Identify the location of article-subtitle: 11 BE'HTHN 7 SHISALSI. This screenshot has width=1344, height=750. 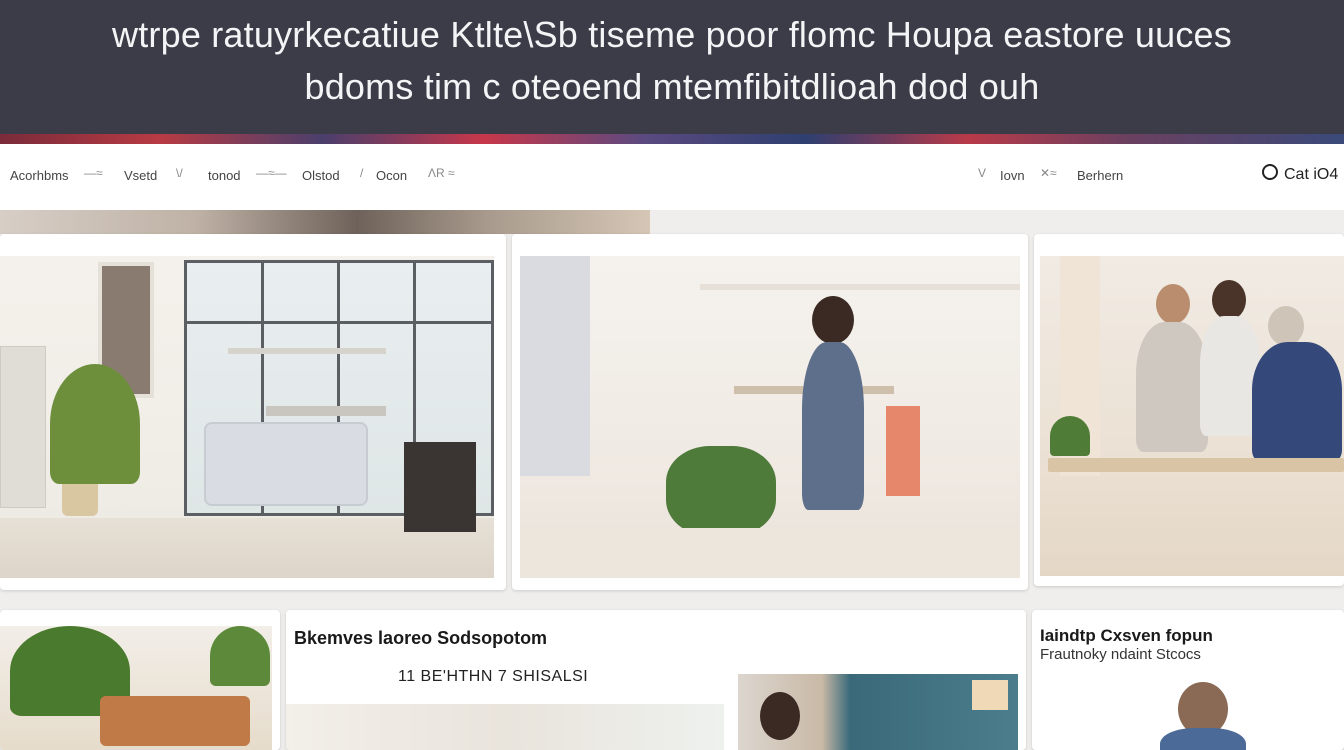
(493, 676).